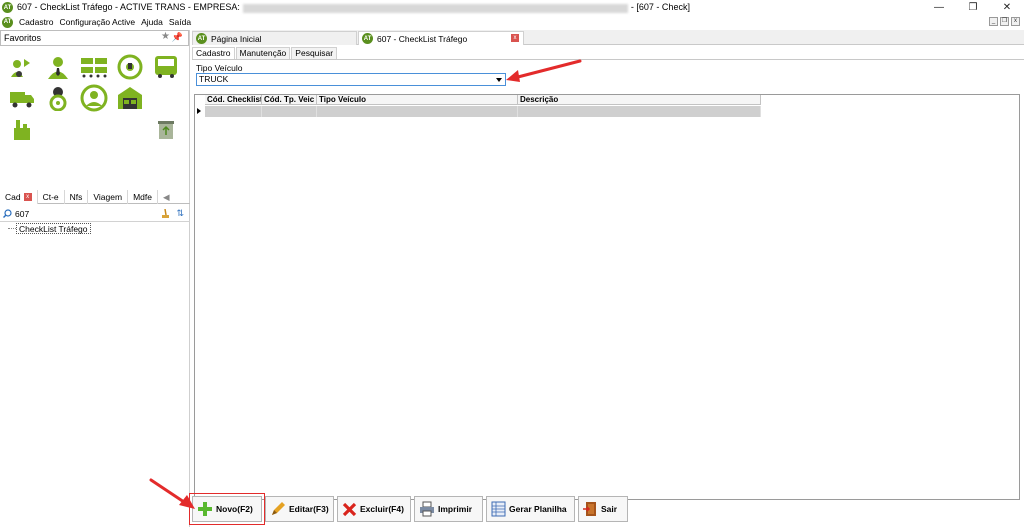  I want to click on category-tabs: Cad x Ct-e Nfs Viagem Mdfe ◀, so click(95, 197).